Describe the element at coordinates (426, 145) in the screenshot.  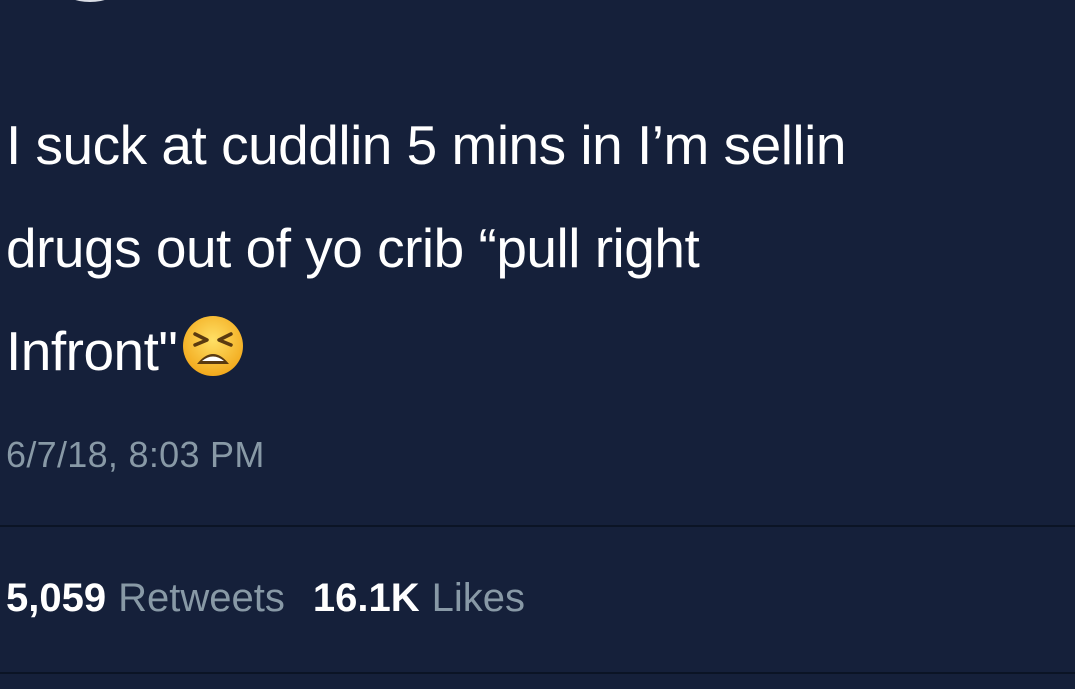
I see `tweet-text-line-1: I suck at cuddlin 5 mins in I’m sellin` at that location.